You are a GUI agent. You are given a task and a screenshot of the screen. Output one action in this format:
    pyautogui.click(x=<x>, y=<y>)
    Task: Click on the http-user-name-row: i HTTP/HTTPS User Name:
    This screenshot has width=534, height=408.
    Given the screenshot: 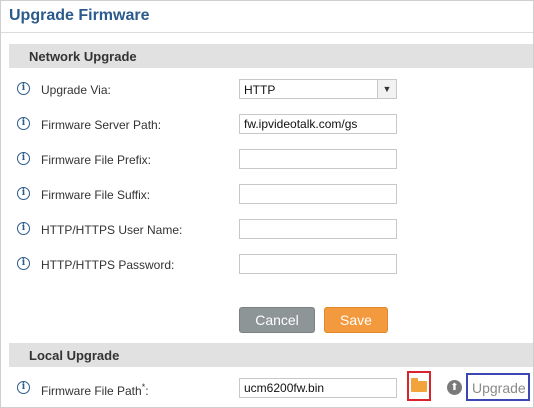 What is the action you would take?
    pyautogui.click(x=271, y=229)
    